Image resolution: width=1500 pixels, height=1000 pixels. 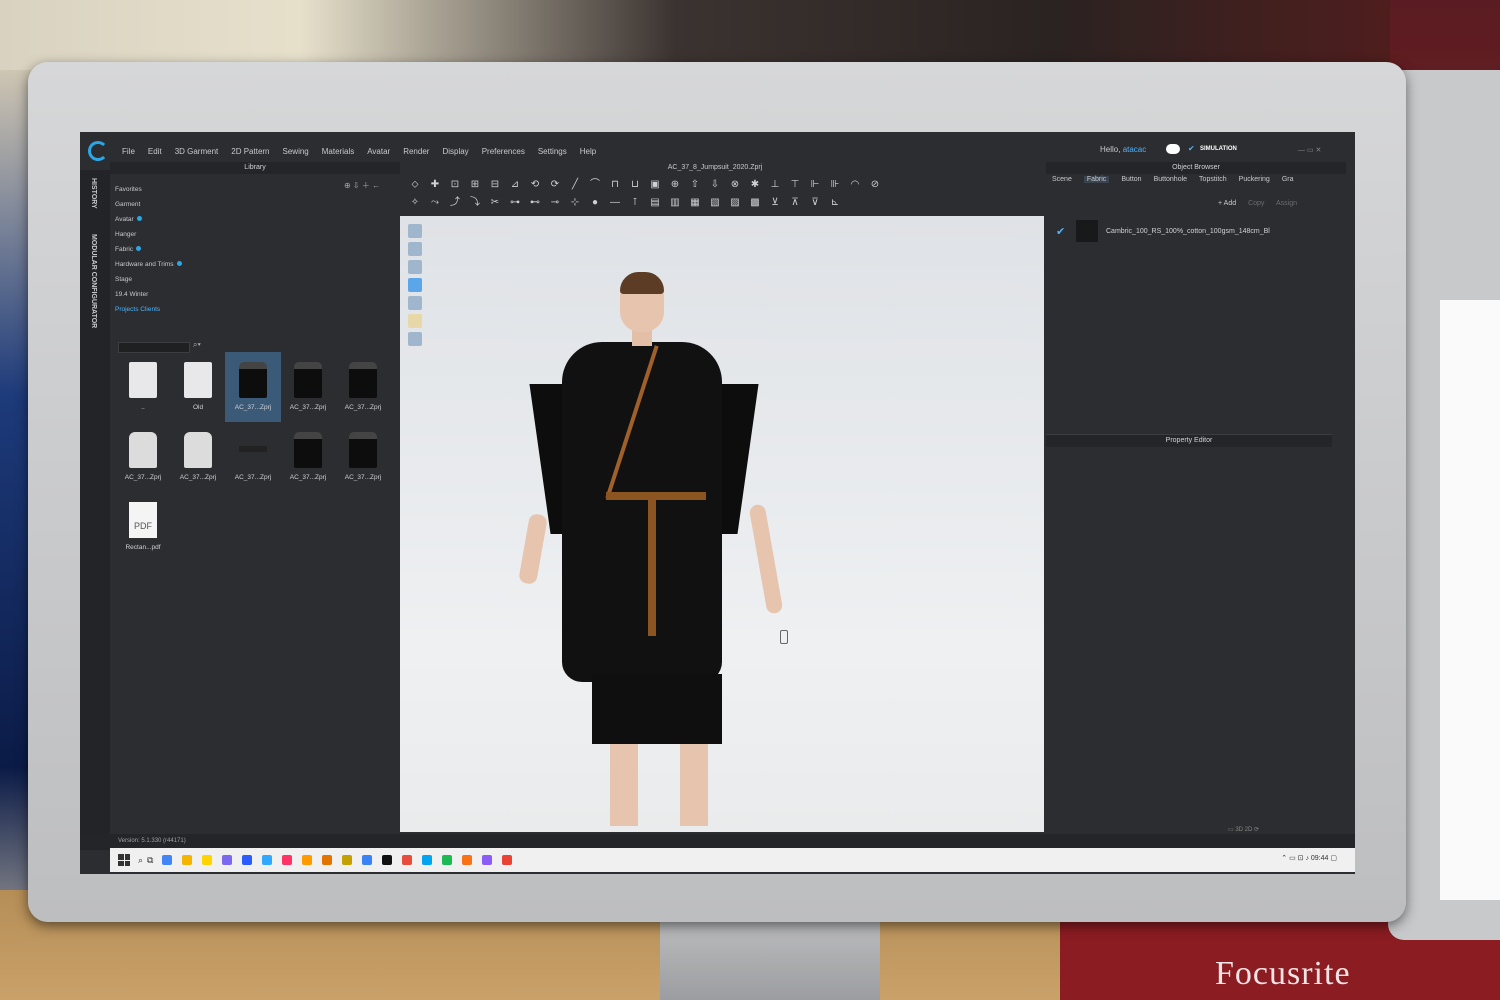 What do you see at coordinates (197, 151) in the screenshot?
I see `menu-3d-garment: 3D Garment` at bounding box center [197, 151].